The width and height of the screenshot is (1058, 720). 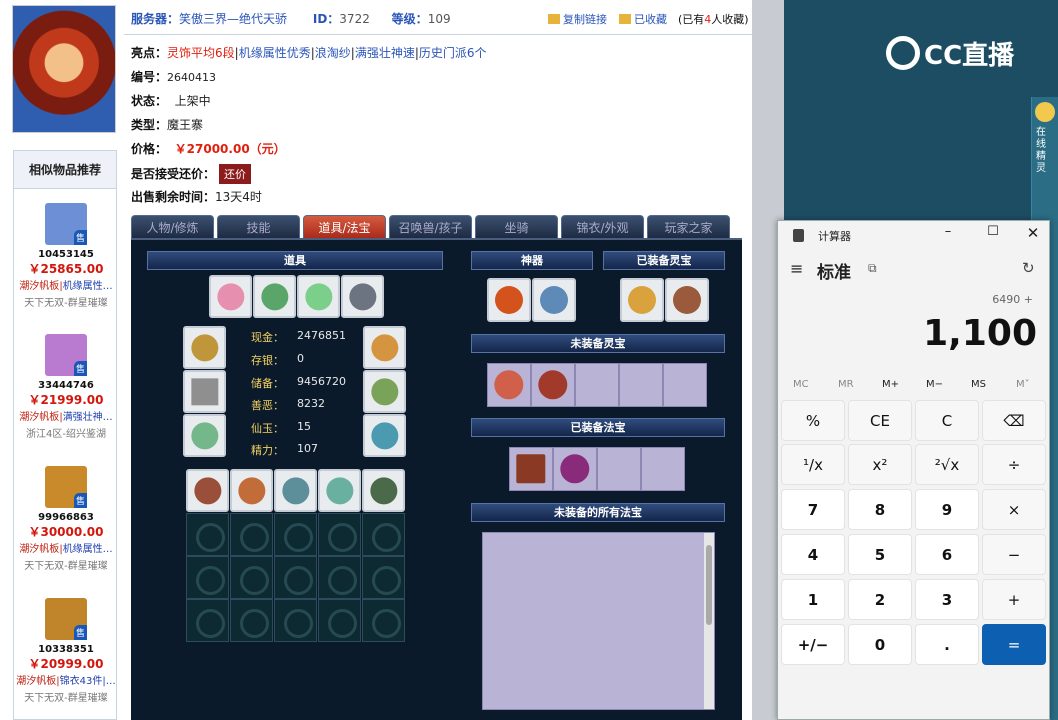 I want to click on tab-items: 道具/法宝, so click(x=344, y=227).